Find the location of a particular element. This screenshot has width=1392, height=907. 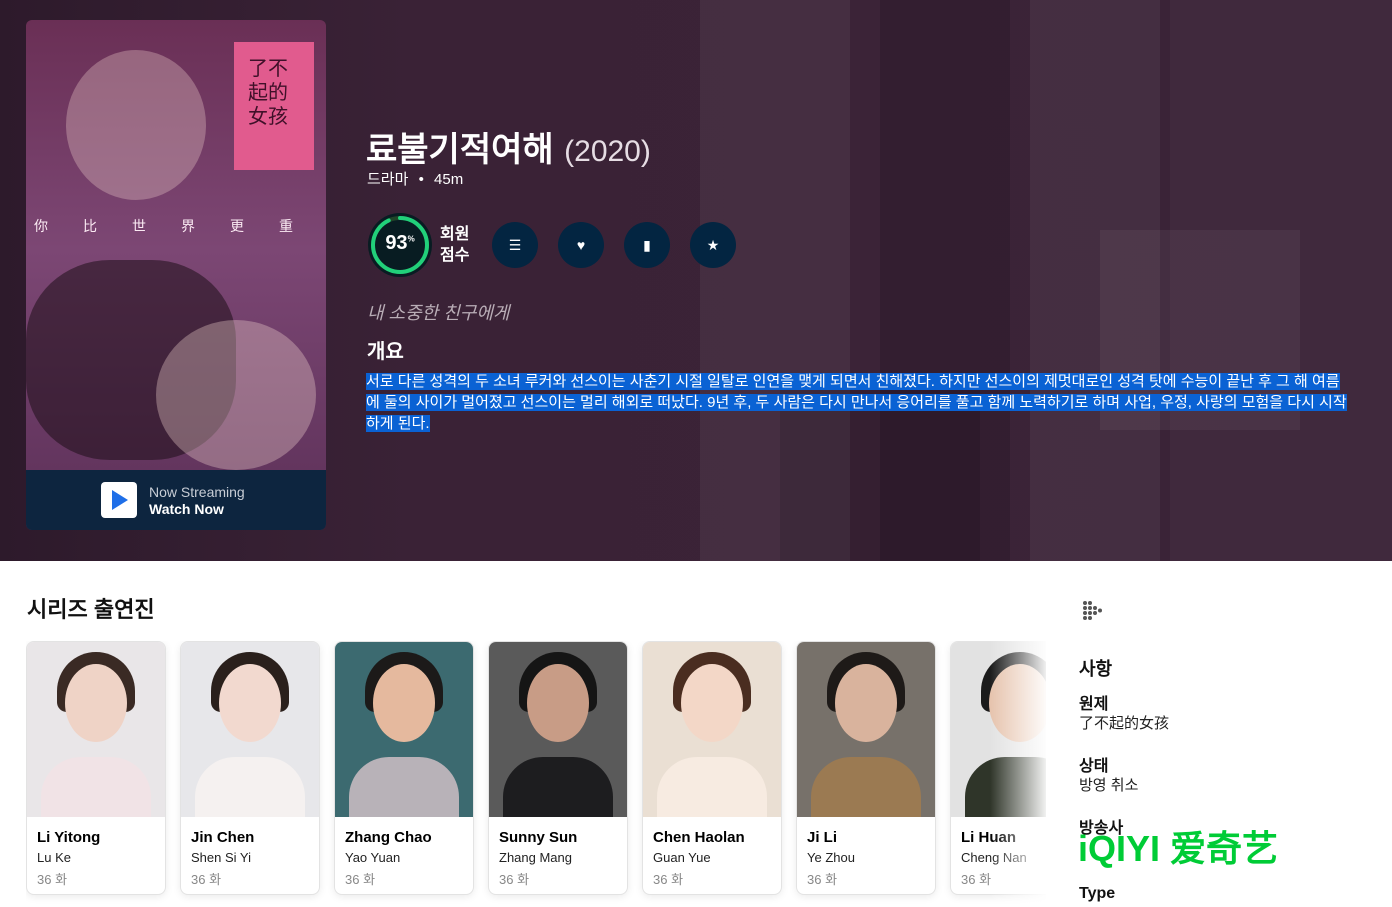

add-to-list-button: ☰ is located at coordinates (515, 245).